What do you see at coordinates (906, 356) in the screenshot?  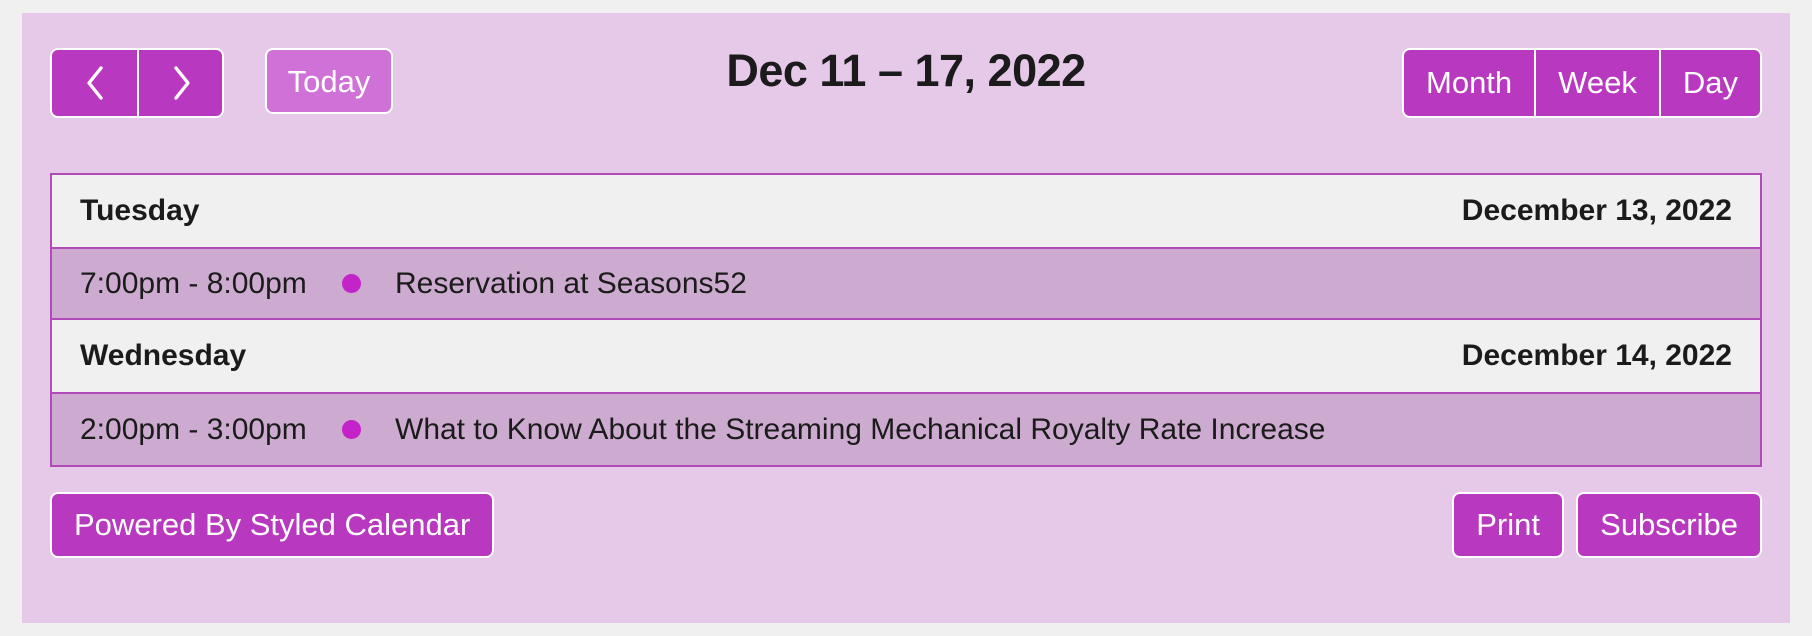 I see `day-header: Wednesday December 14, 2022` at bounding box center [906, 356].